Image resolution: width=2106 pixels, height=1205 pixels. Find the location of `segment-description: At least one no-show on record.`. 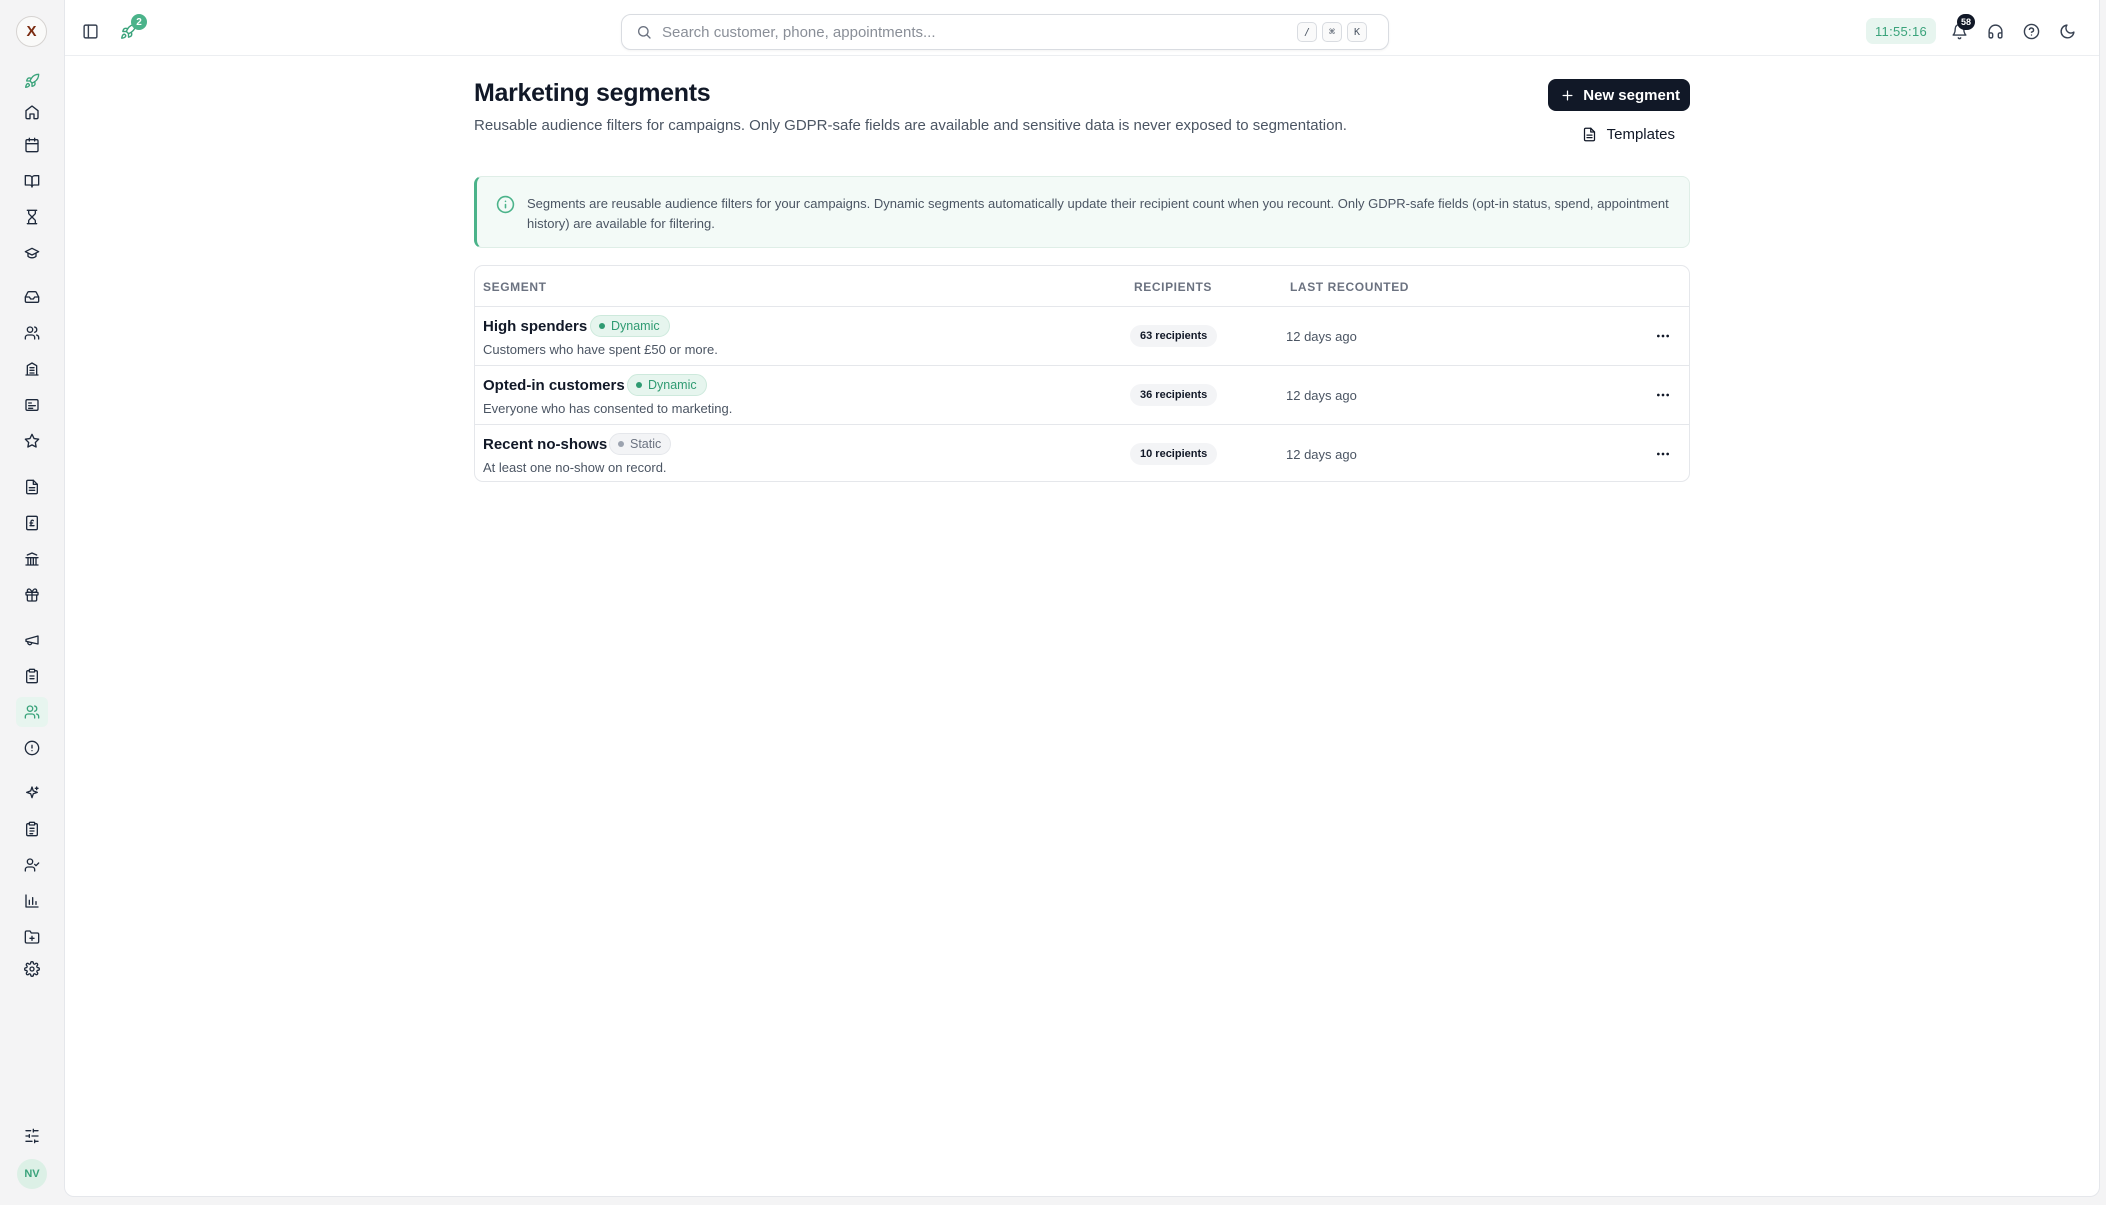

segment-description: At least one no-show on record. is located at coordinates (575, 467).